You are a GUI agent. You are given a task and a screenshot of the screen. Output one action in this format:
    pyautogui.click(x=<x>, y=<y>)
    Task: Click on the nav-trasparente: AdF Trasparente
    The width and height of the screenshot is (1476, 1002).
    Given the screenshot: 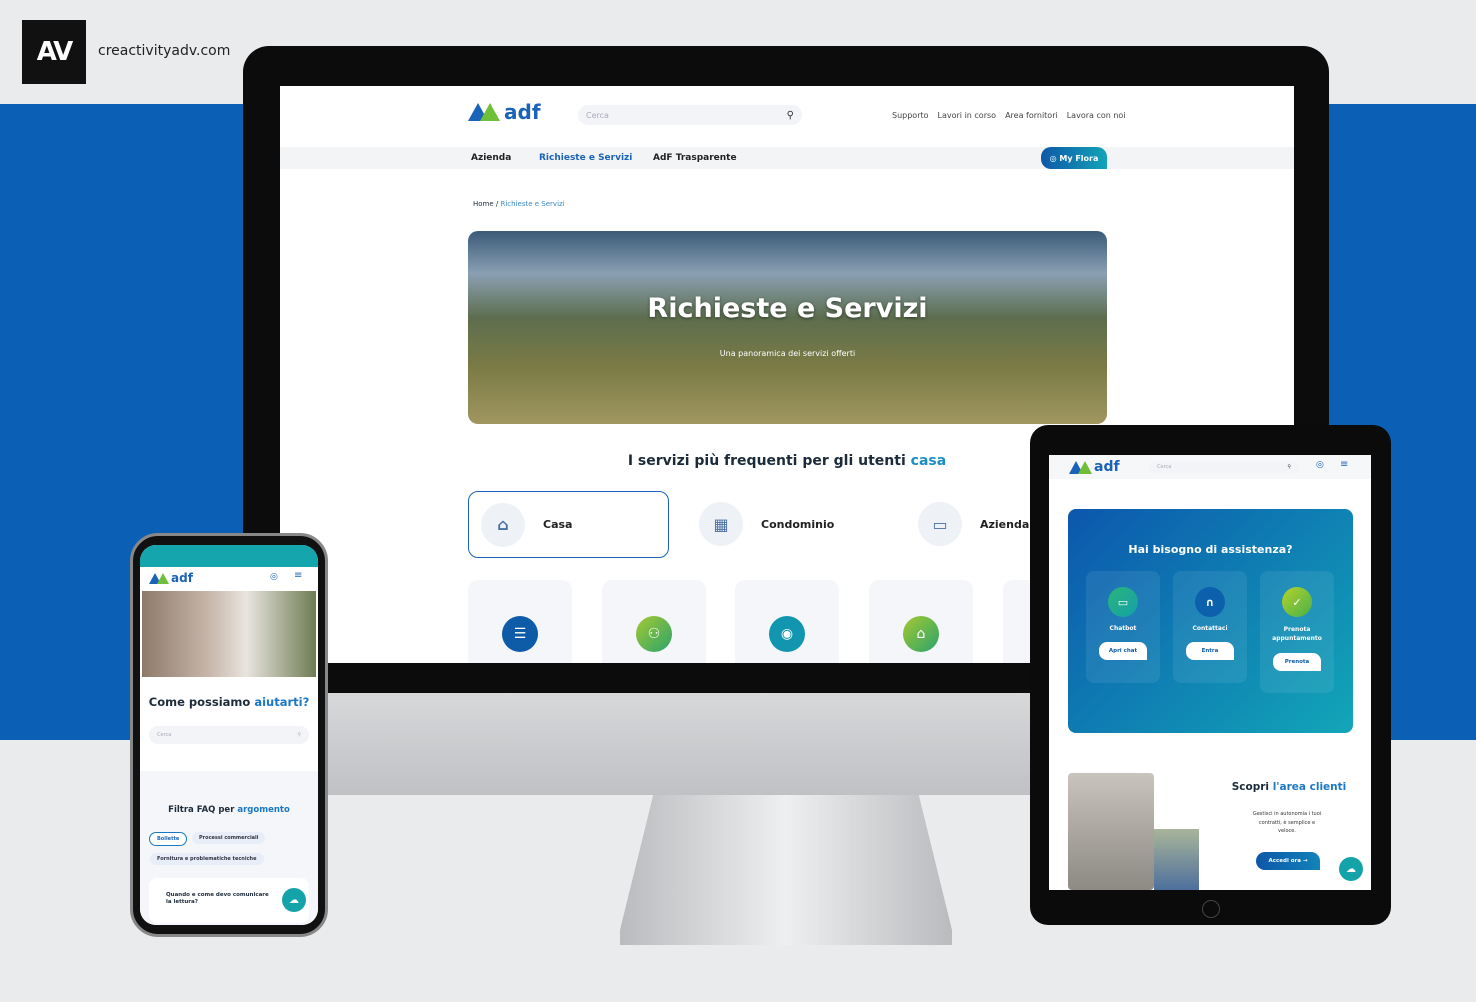 What is the action you would take?
    pyautogui.click(x=695, y=158)
    